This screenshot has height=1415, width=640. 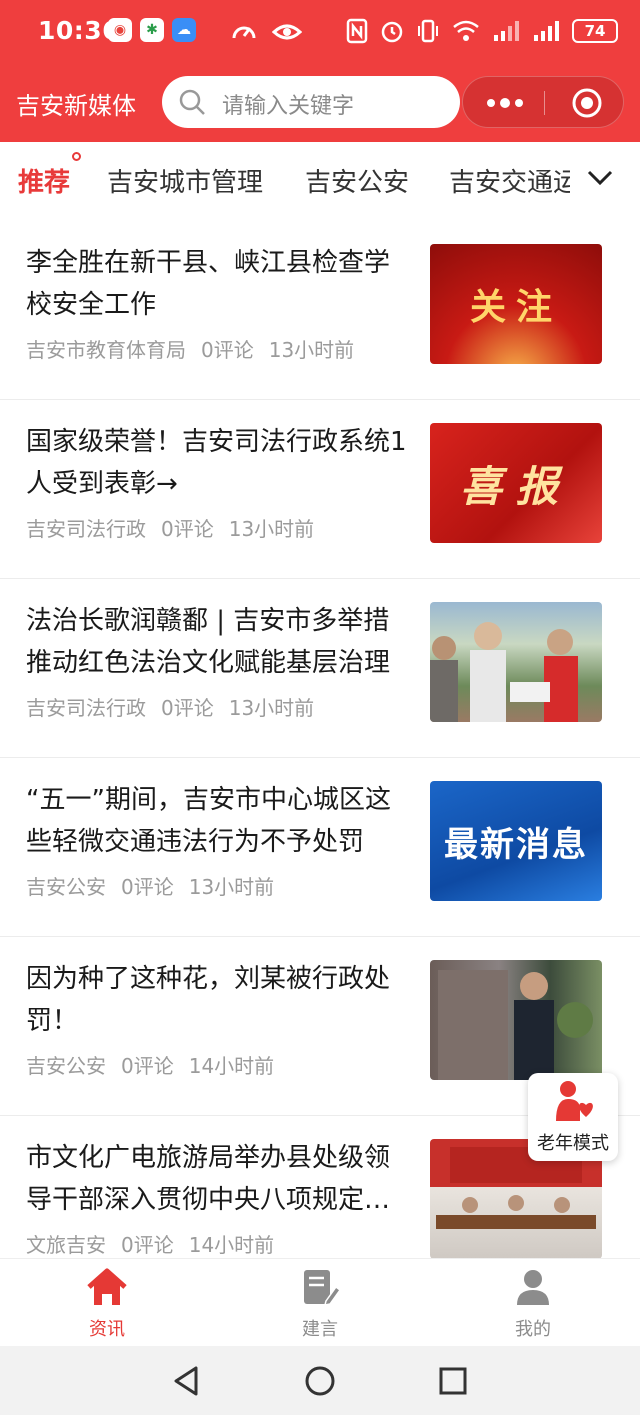 I want to click on search-icon, so click(x=192, y=102).